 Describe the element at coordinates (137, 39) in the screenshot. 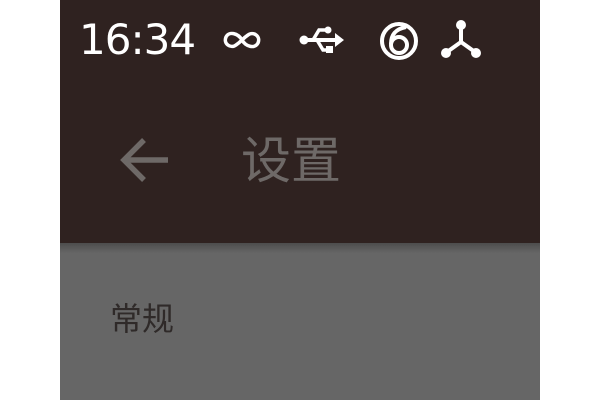

I see `status-time: 16:34` at that location.